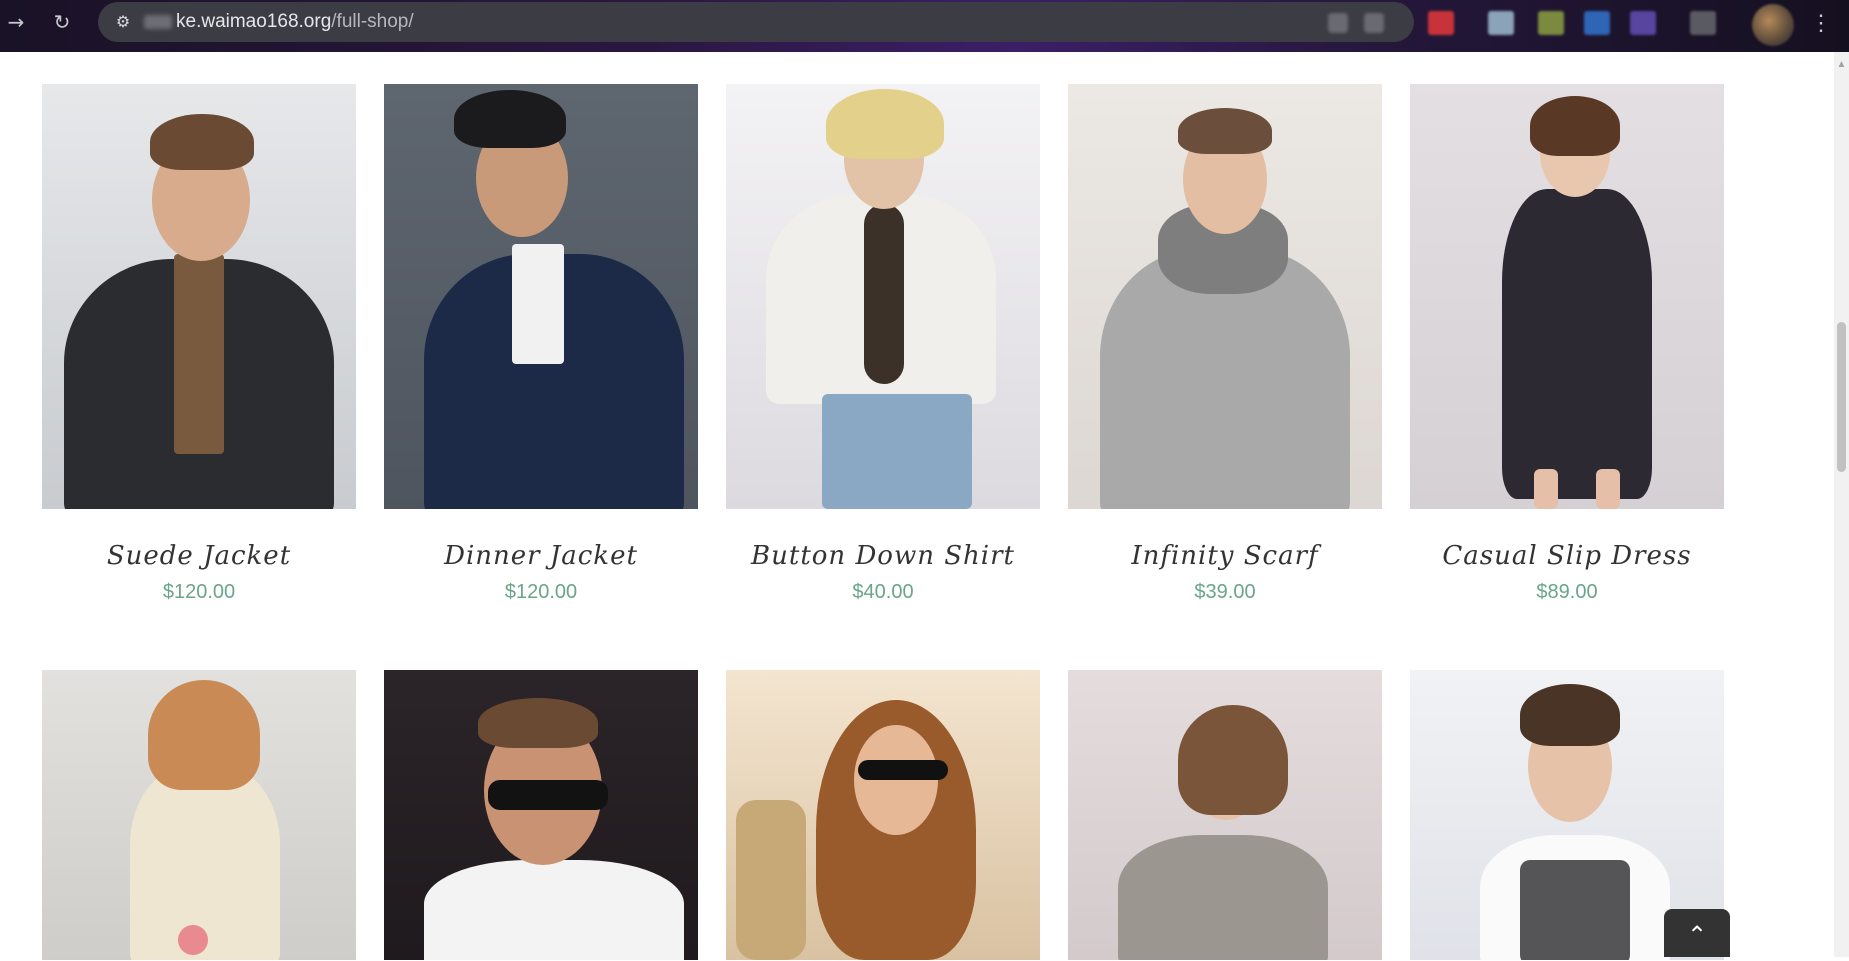 The image size is (1849, 961). I want to click on url-path: /full-shop/, so click(372, 21).